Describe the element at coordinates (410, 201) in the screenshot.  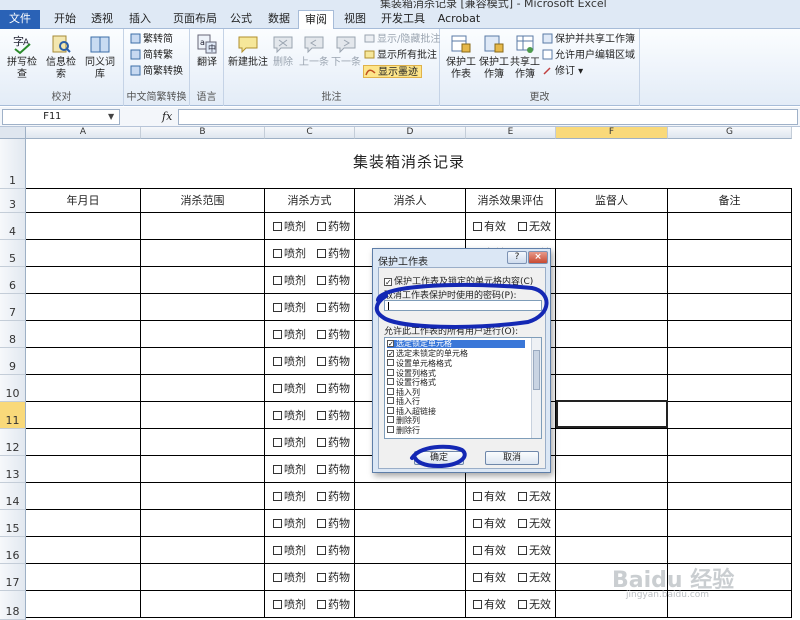
I see `header-cell-operator: 消杀人` at that location.